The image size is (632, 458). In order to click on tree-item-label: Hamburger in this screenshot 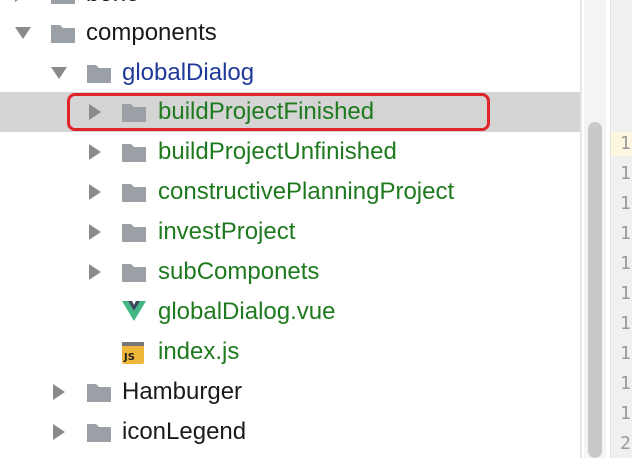, I will do `click(182, 391)`.